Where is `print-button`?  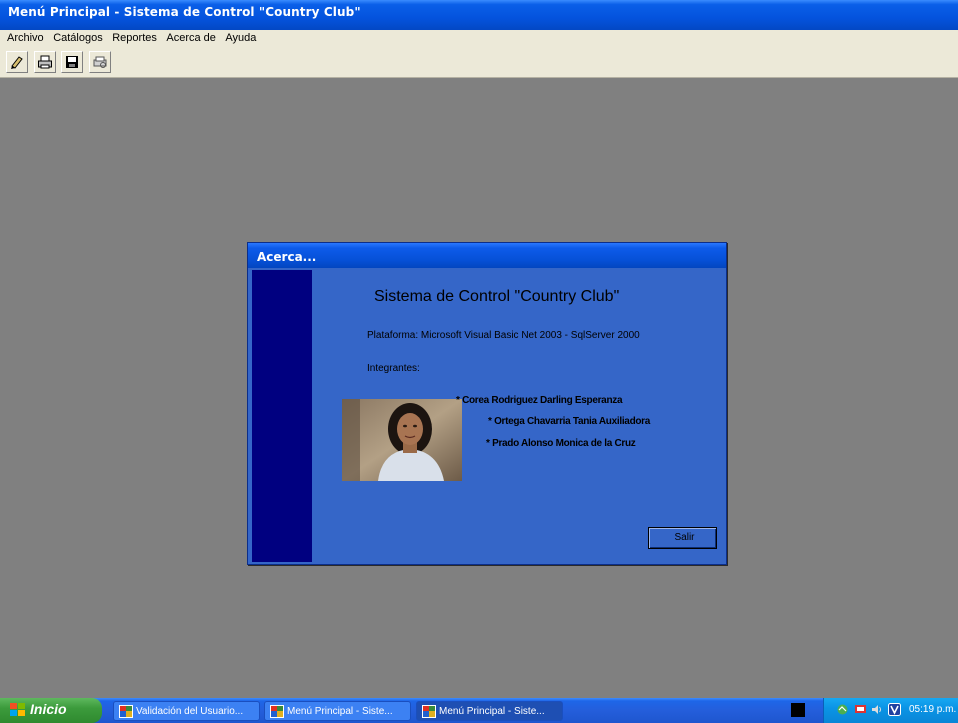
print-button is located at coordinates (44, 62).